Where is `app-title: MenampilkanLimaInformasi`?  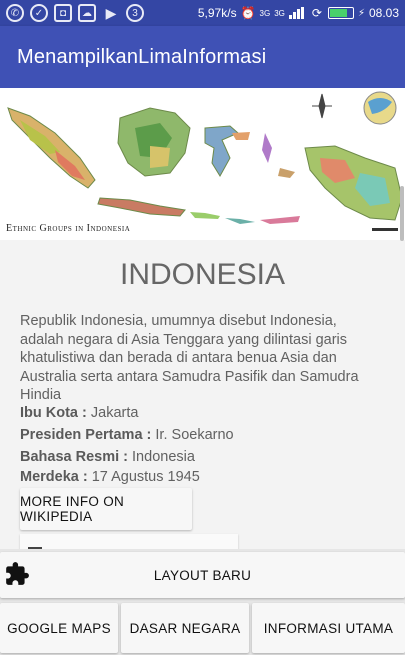 app-title: MenampilkanLimaInformasi is located at coordinates (142, 56).